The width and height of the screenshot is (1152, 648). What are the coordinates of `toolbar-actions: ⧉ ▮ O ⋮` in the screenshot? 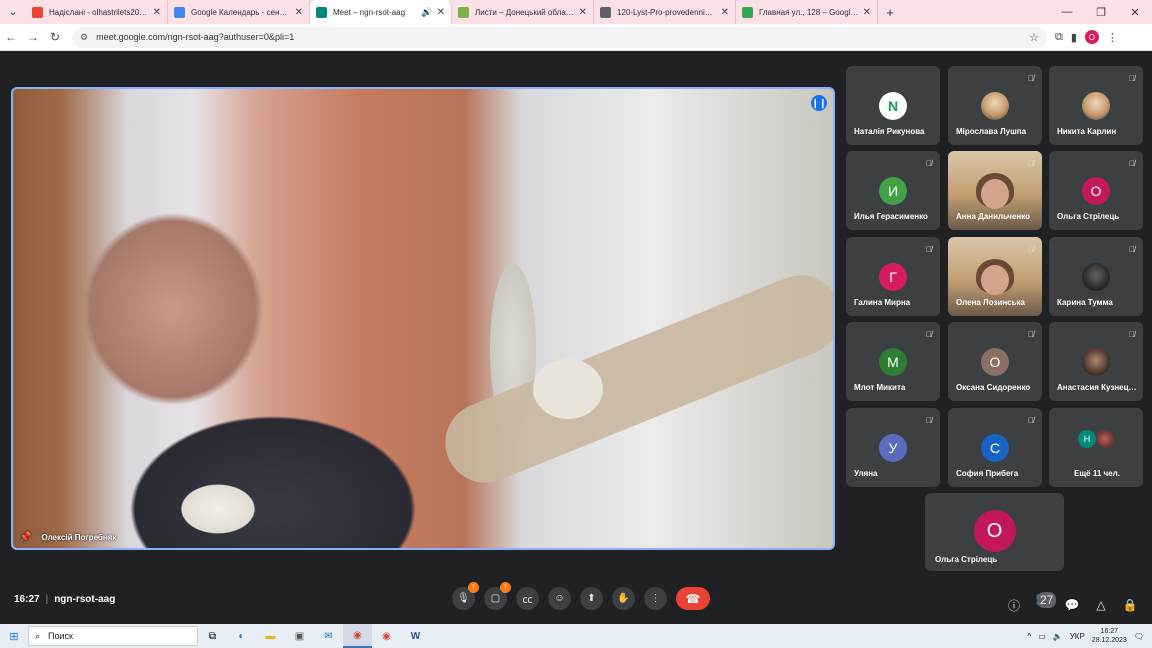 It's located at (1086, 37).